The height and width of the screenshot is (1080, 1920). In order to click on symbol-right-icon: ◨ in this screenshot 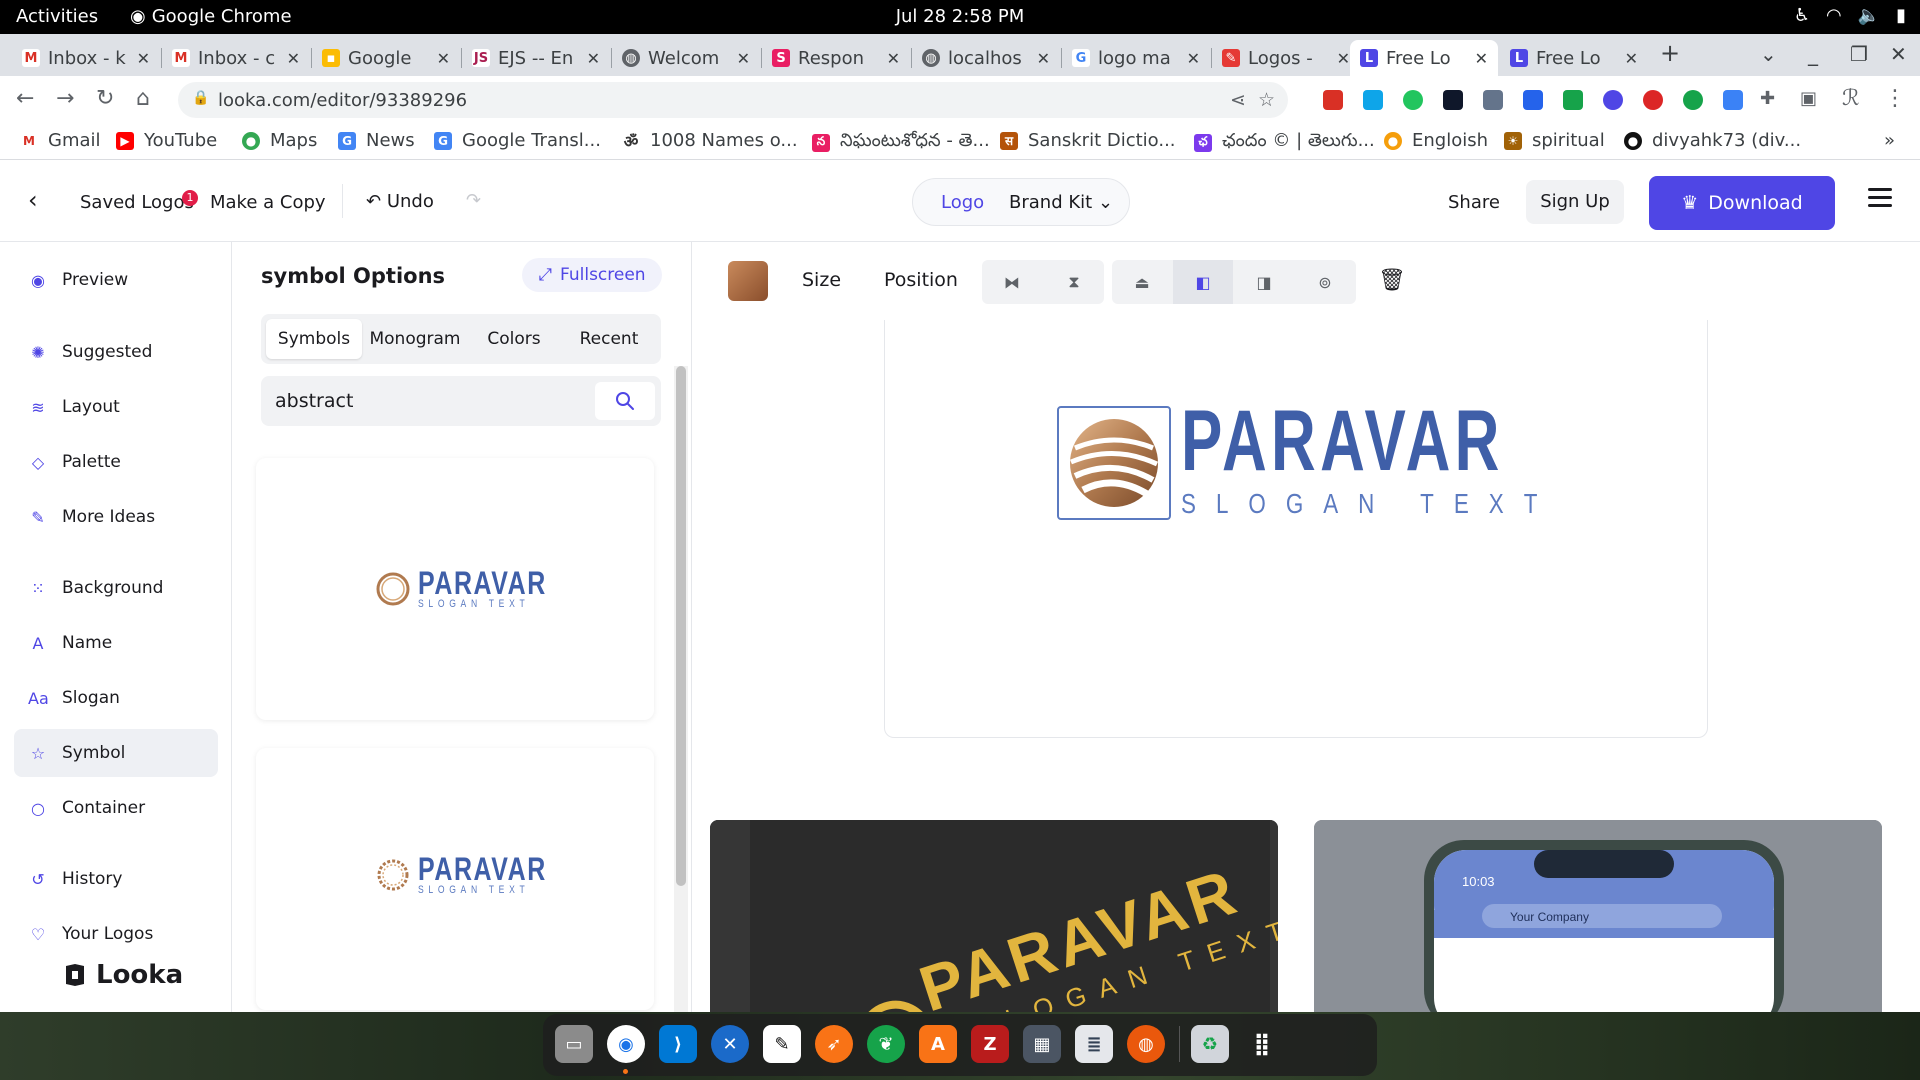, I will do `click(1264, 282)`.